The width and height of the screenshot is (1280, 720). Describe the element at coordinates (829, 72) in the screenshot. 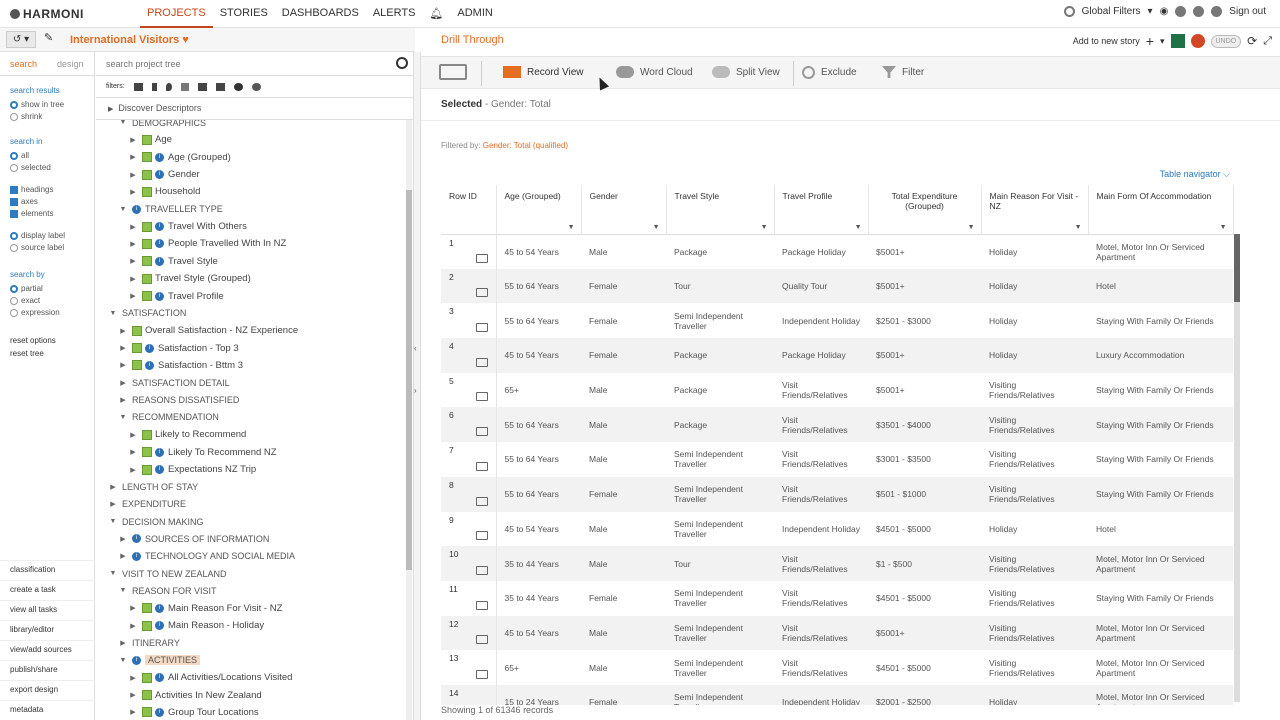

I see `exclude-button: Exclude` at that location.